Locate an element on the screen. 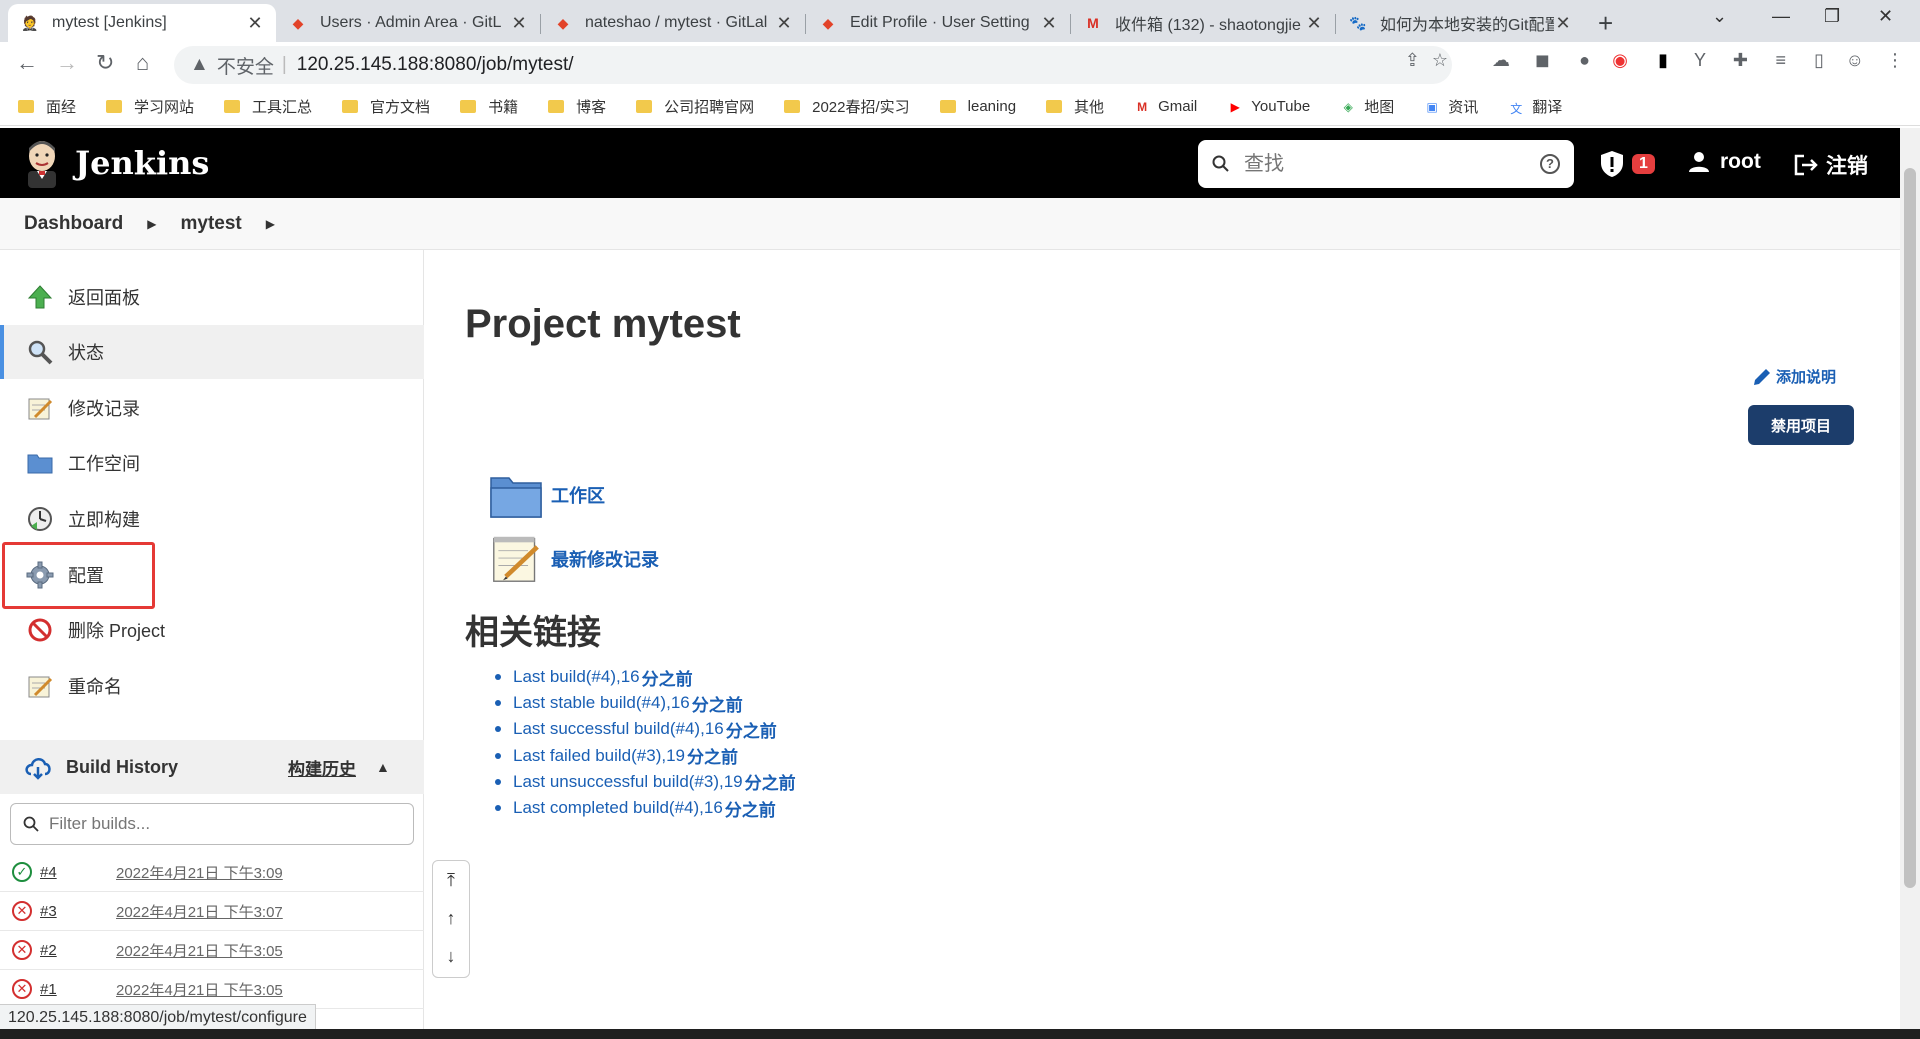 This screenshot has width=1920, height=1039. tab-search-icon: ⌄ is located at coordinates (1719, 16).